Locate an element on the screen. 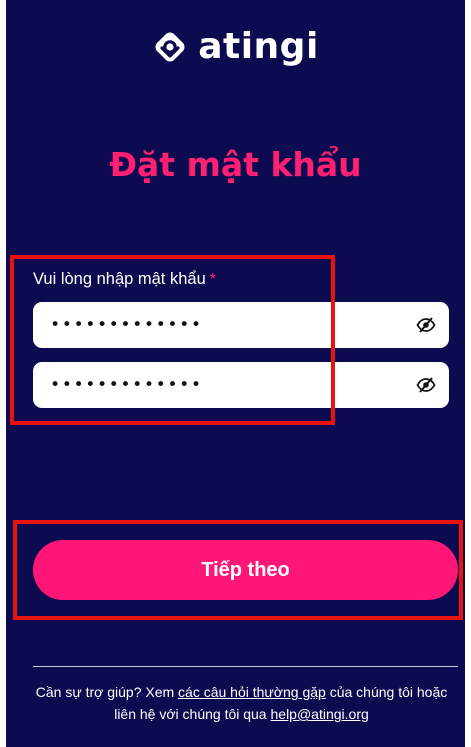 This screenshot has width=471, height=747. confirm-password-field is located at coordinates (241, 385).